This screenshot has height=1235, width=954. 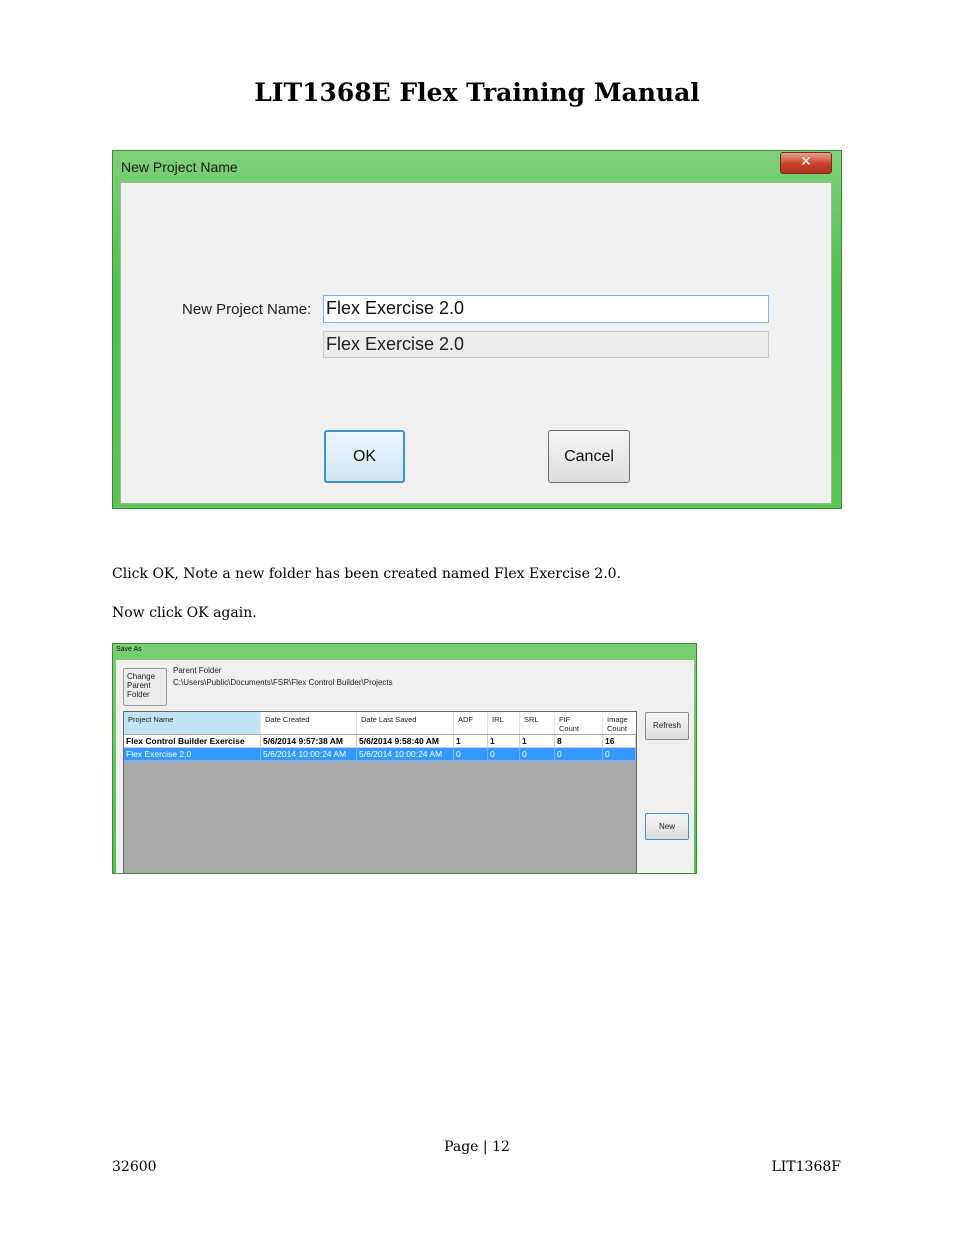 What do you see at coordinates (309, 723) in the screenshot?
I see `column-header-date-created: Date Created` at bounding box center [309, 723].